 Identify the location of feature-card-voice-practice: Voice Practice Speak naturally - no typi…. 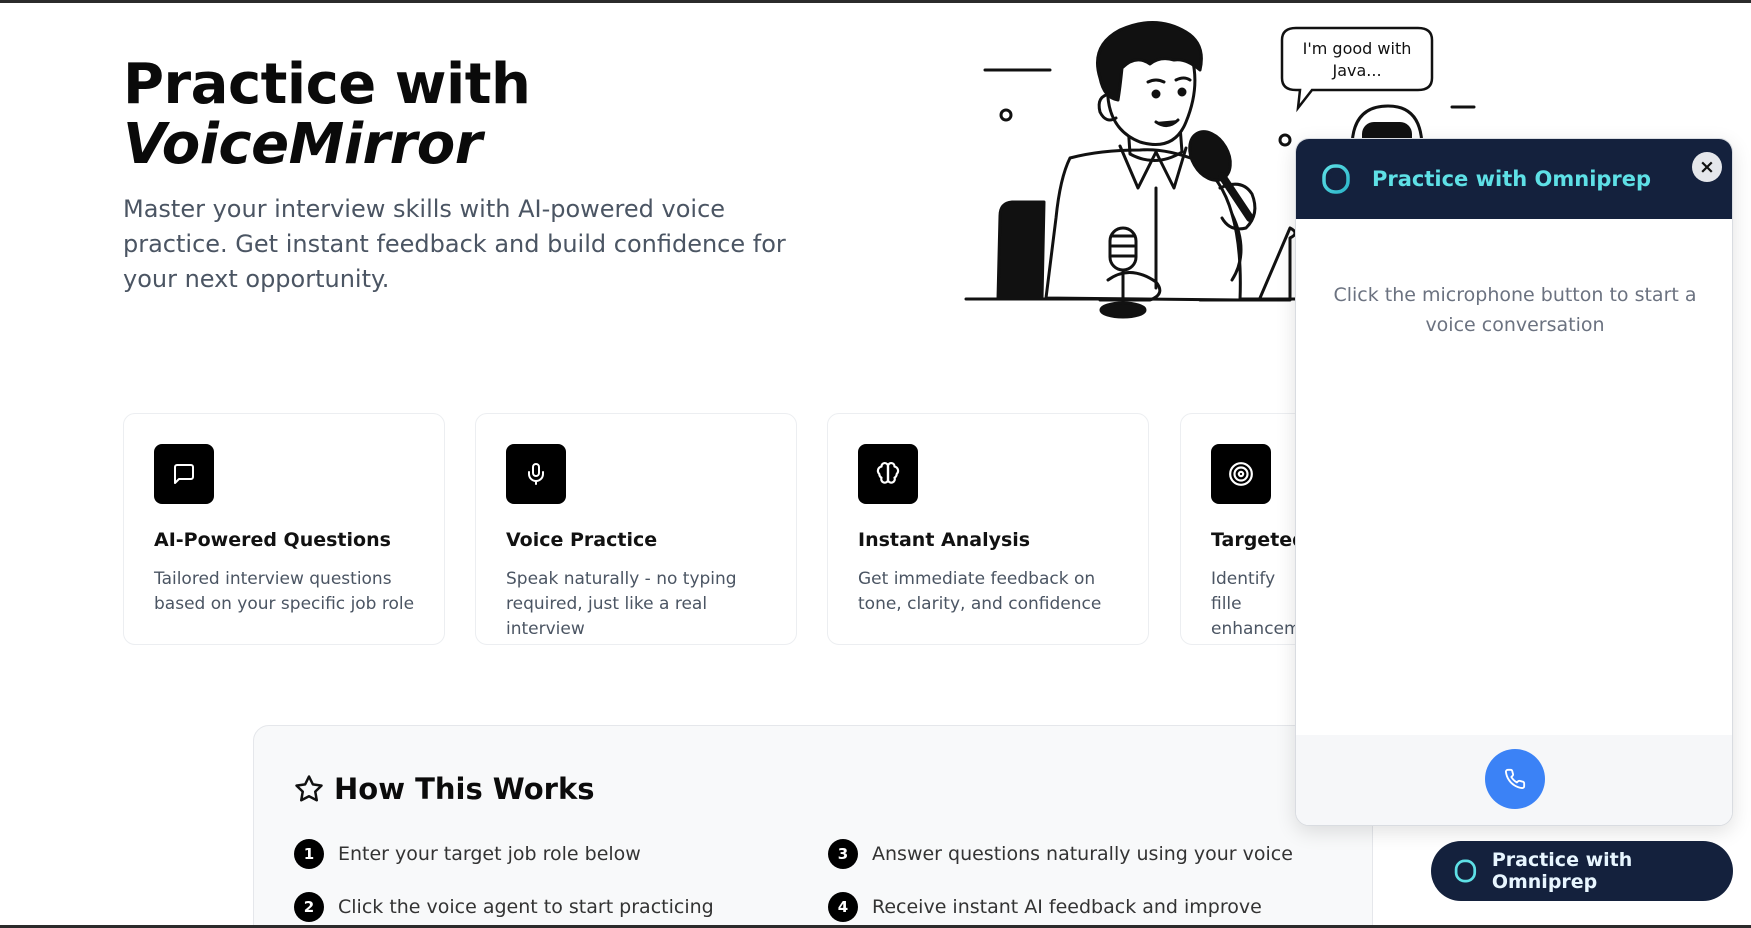
(636, 529).